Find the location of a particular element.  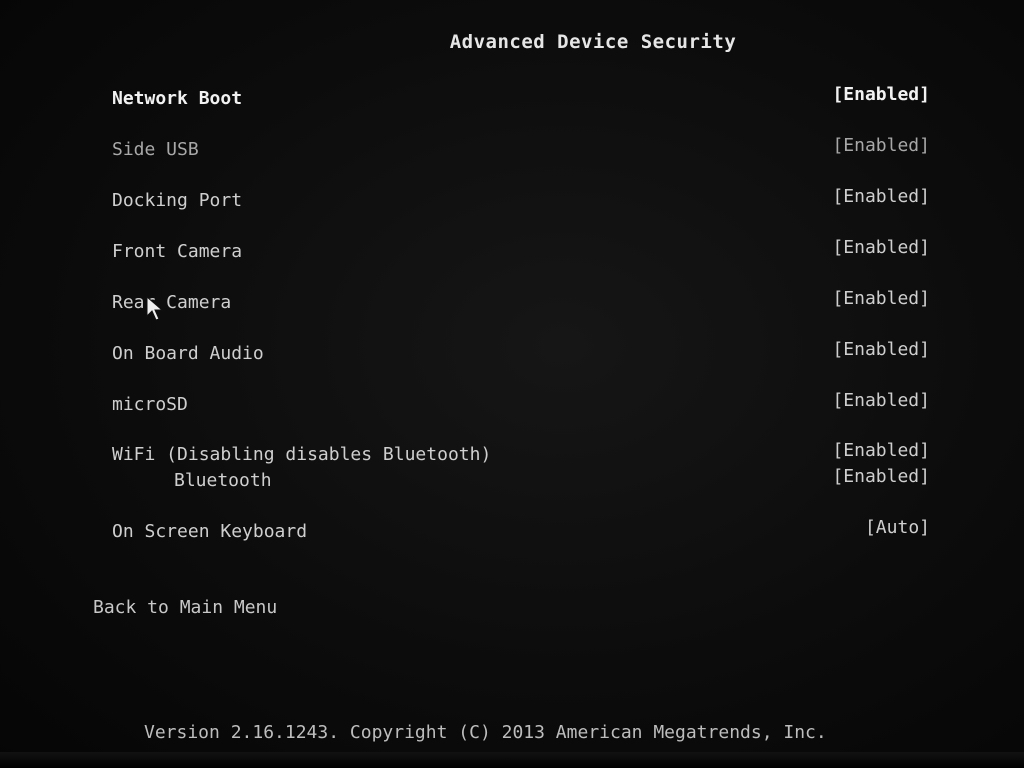

bottom-edge is located at coordinates (512, 760).